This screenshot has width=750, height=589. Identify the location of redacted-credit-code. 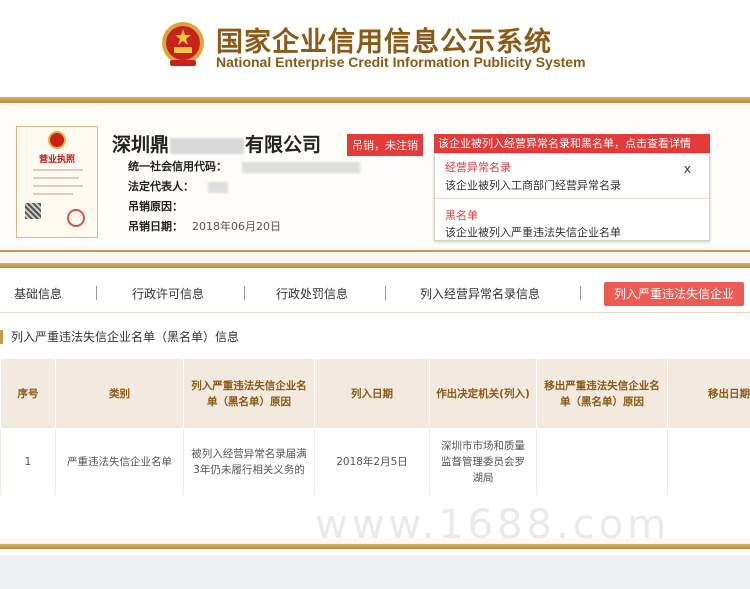
(301, 167).